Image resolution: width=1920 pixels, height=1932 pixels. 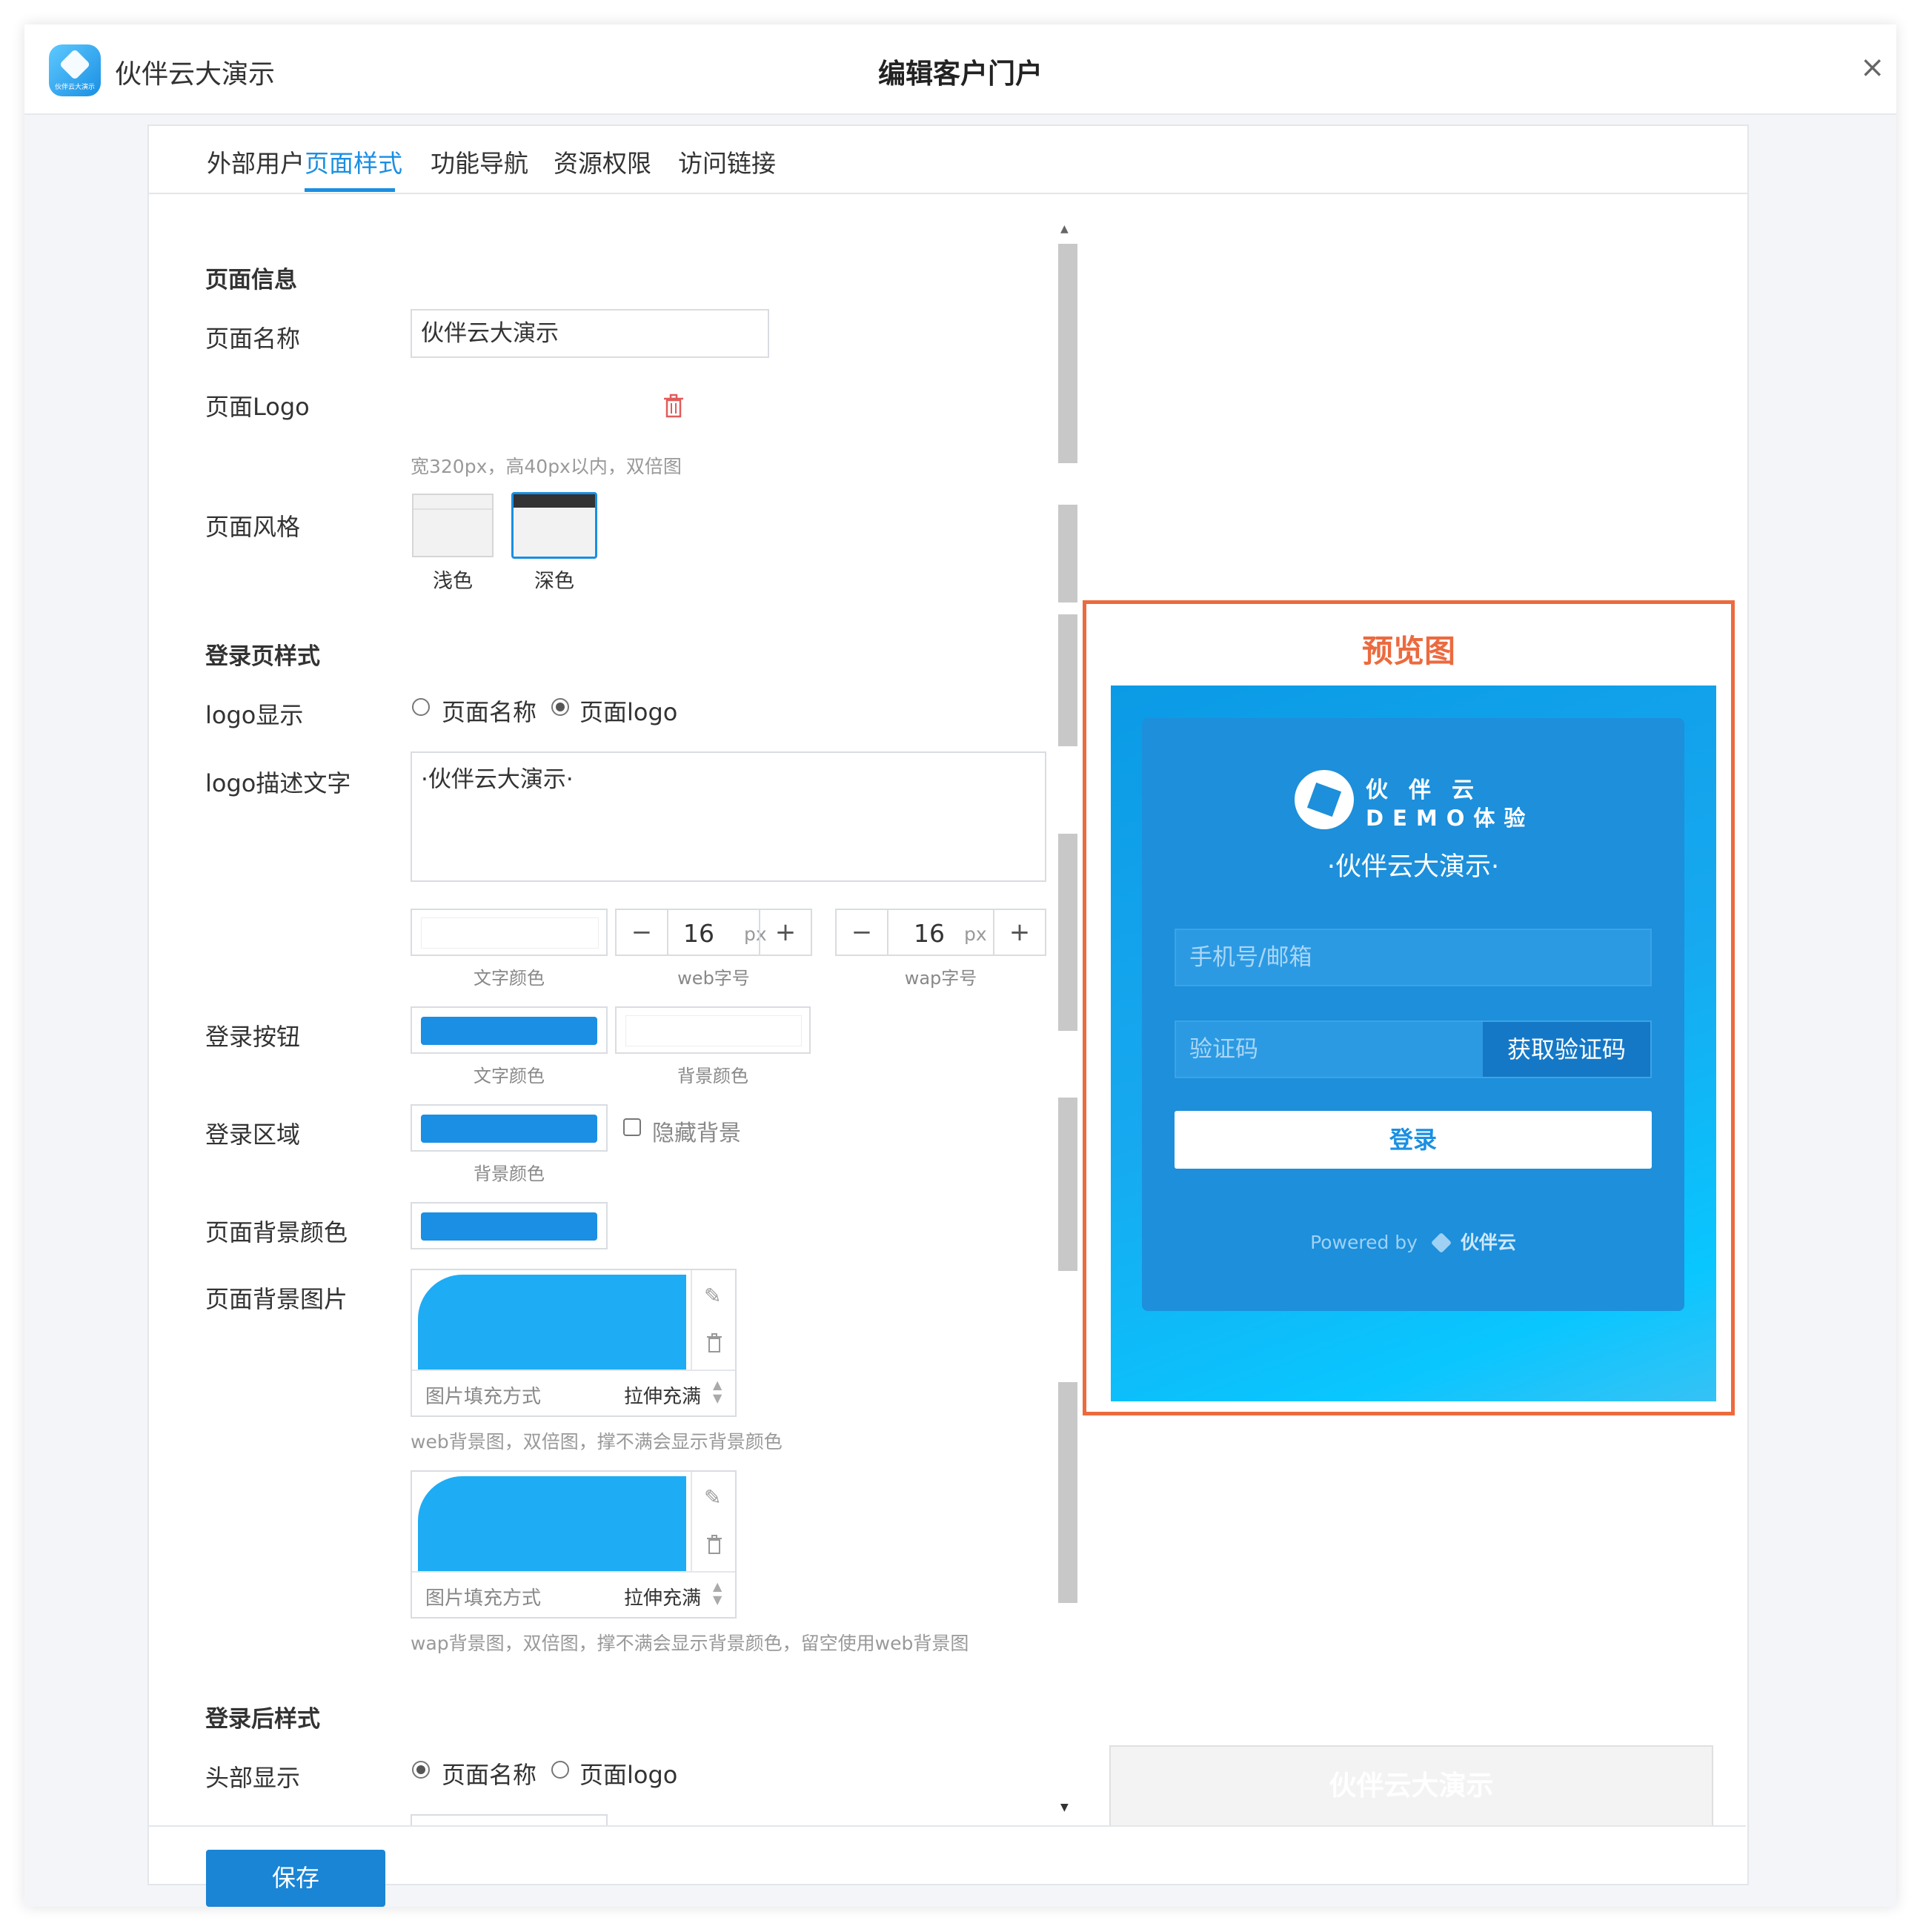 What do you see at coordinates (253, 527) in the screenshot?
I see `page-style-label: 页面风格` at bounding box center [253, 527].